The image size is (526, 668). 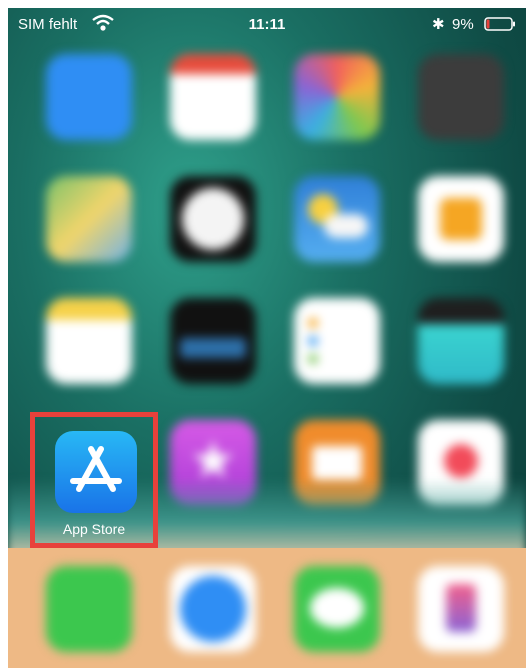 What do you see at coordinates (461, 219) in the screenshot?
I see `home-icon` at bounding box center [461, 219].